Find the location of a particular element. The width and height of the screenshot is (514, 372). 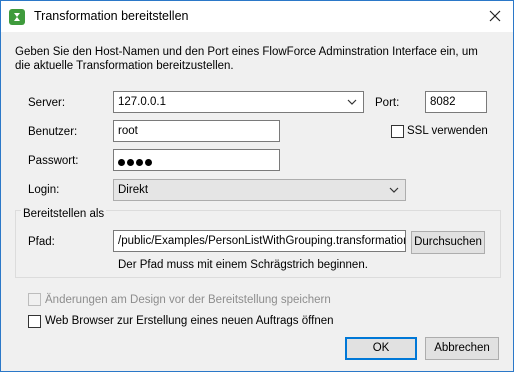

user-label: Benutzer: is located at coordinates (53, 132).